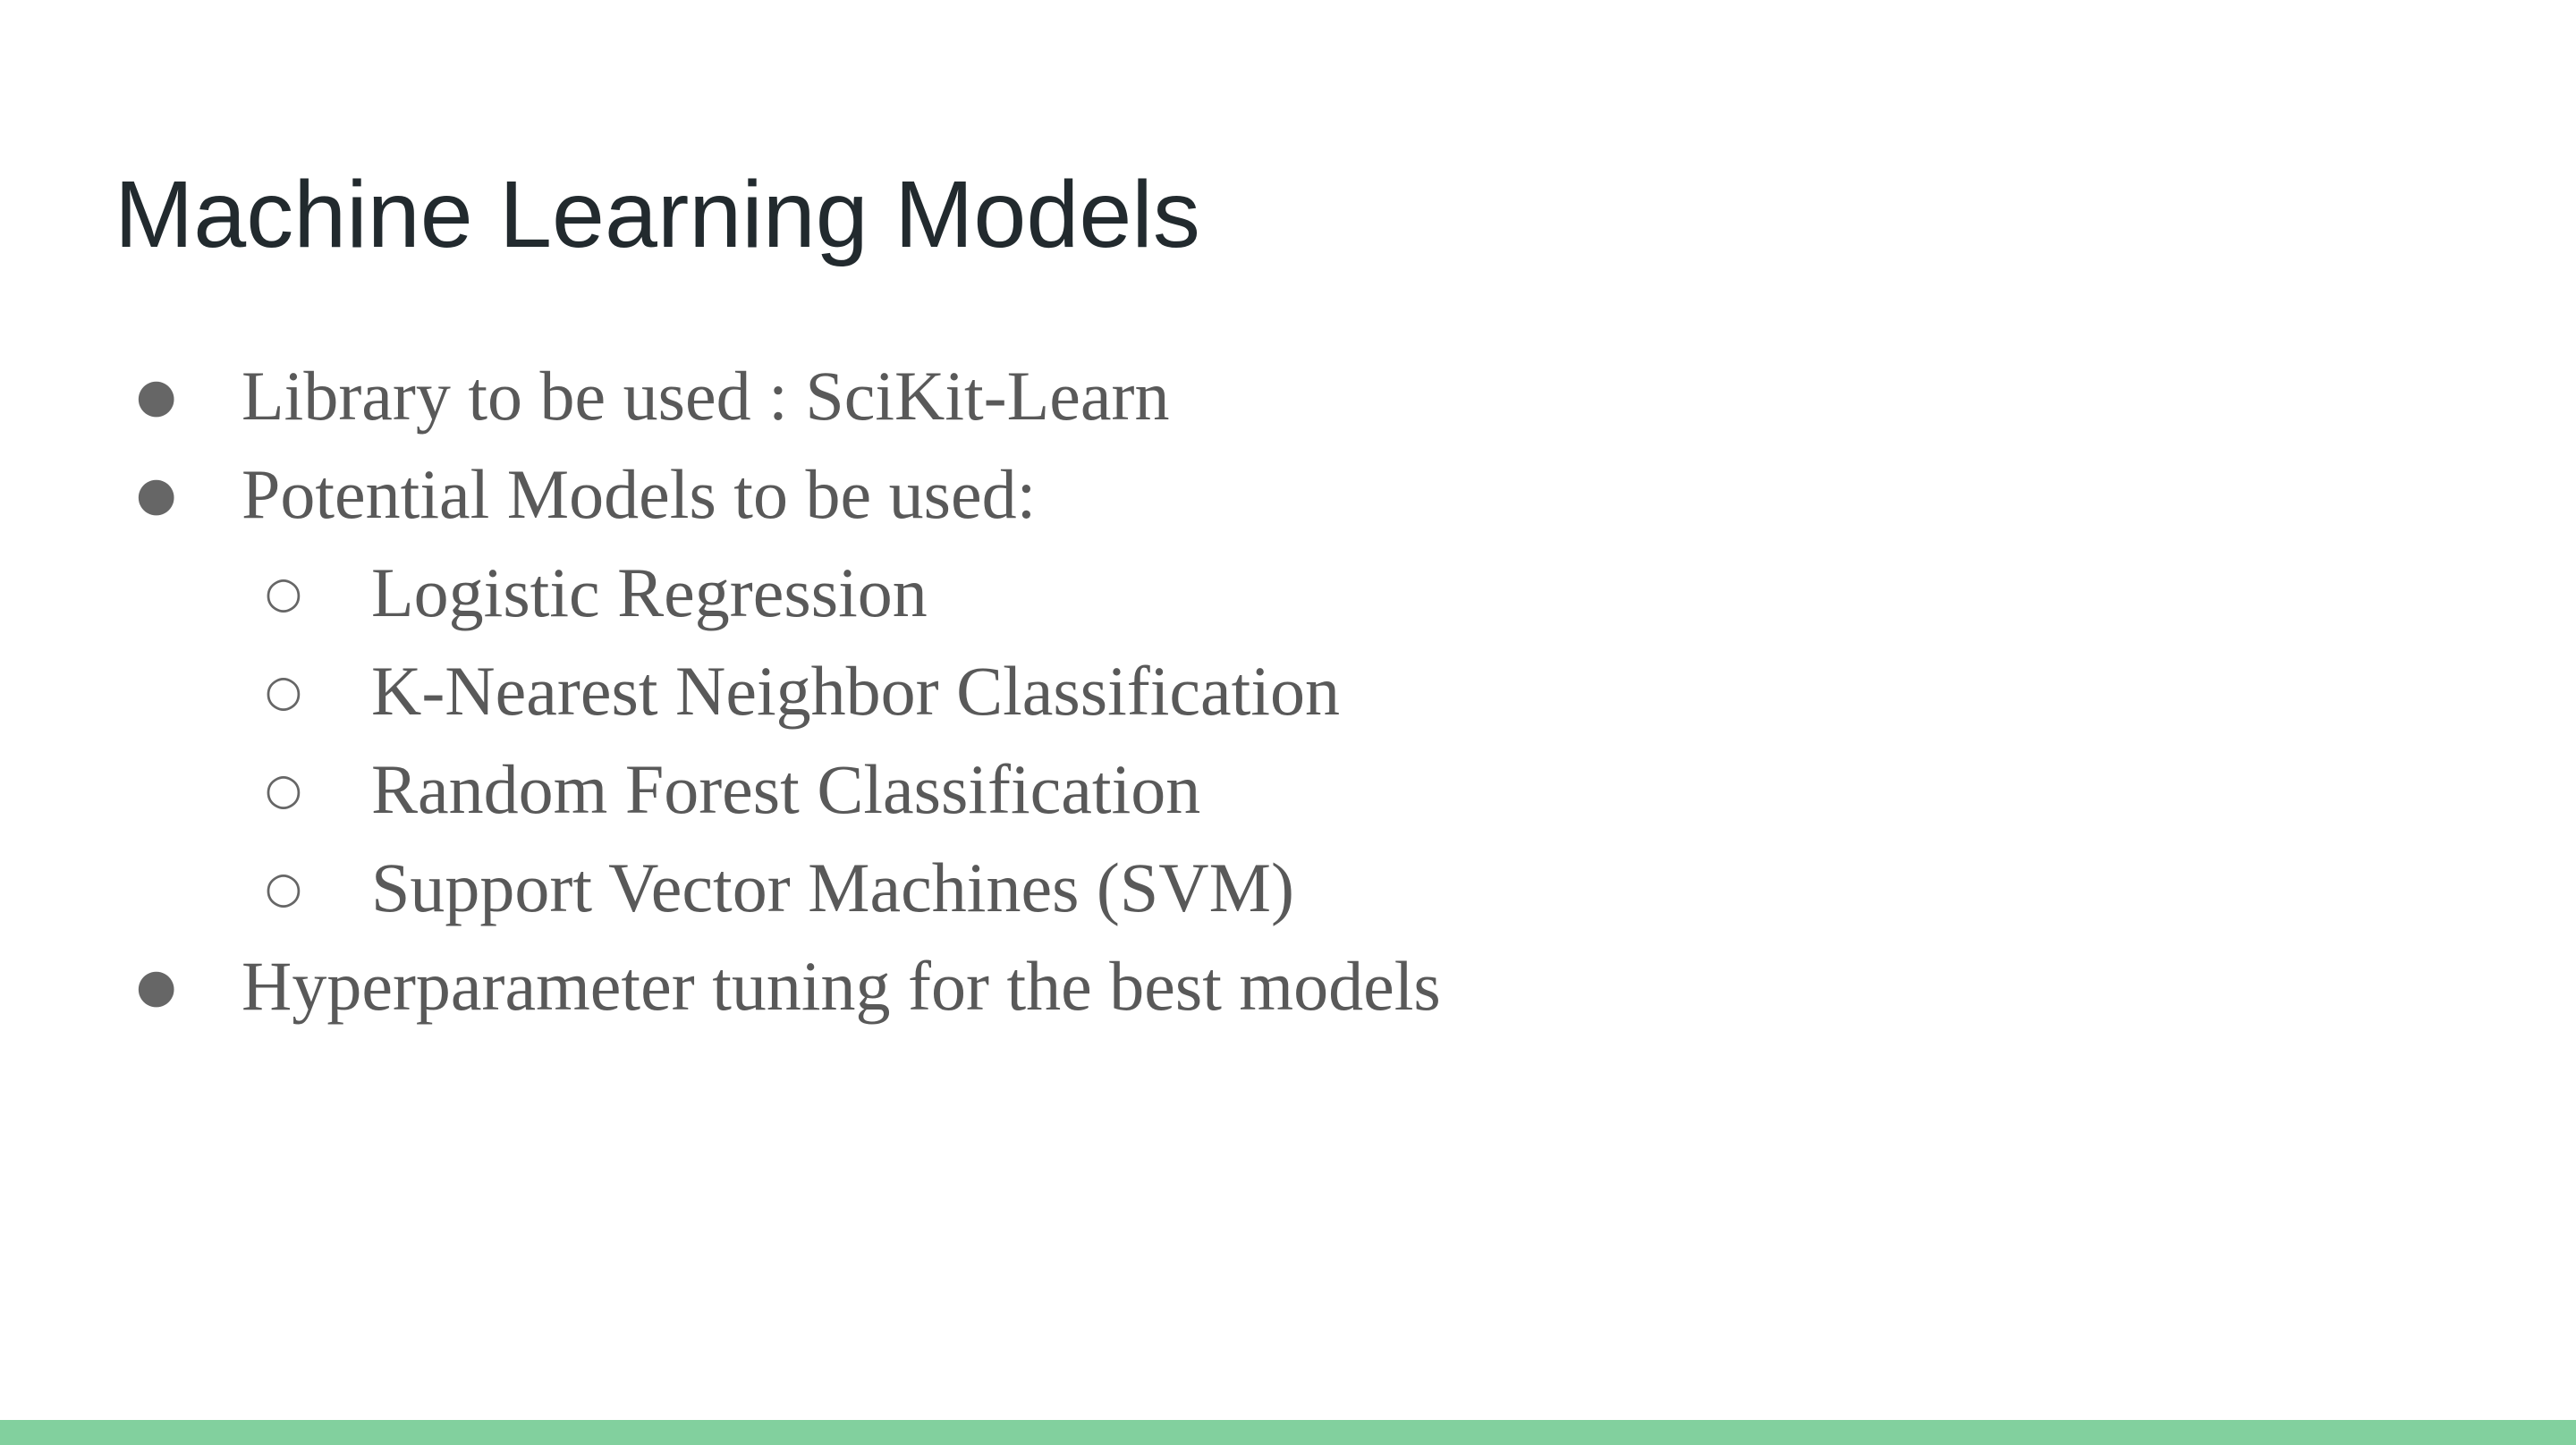 The image size is (2576, 1445). Describe the element at coordinates (832, 887) in the screenshot. I see `sub-bullet-text: Support Vector Machines (SVM)` at that location.